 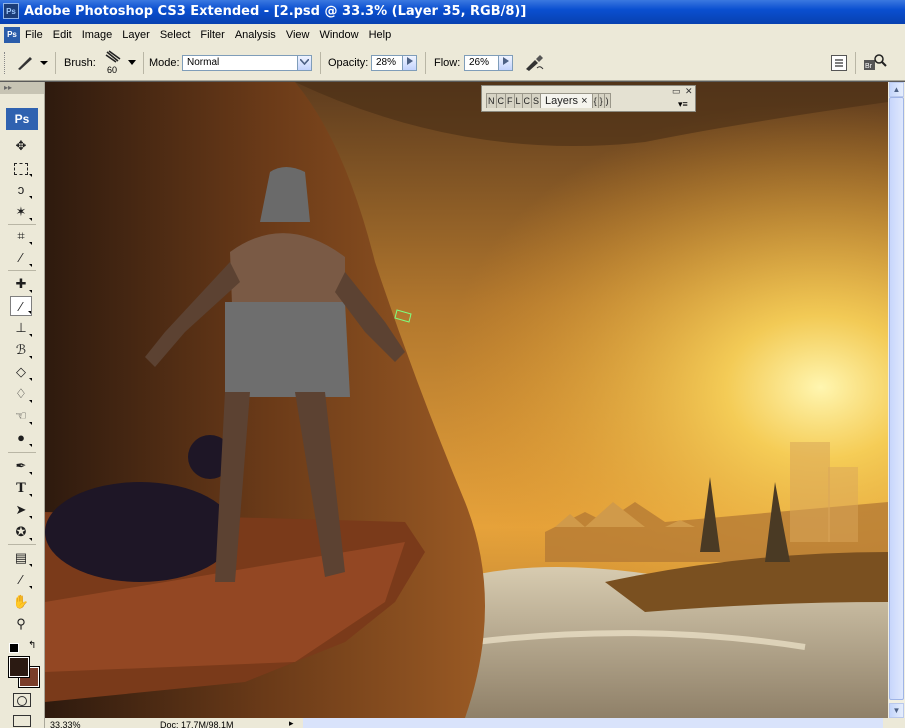 I want to click on flow-input: 26%, so click(x=481, y=63).